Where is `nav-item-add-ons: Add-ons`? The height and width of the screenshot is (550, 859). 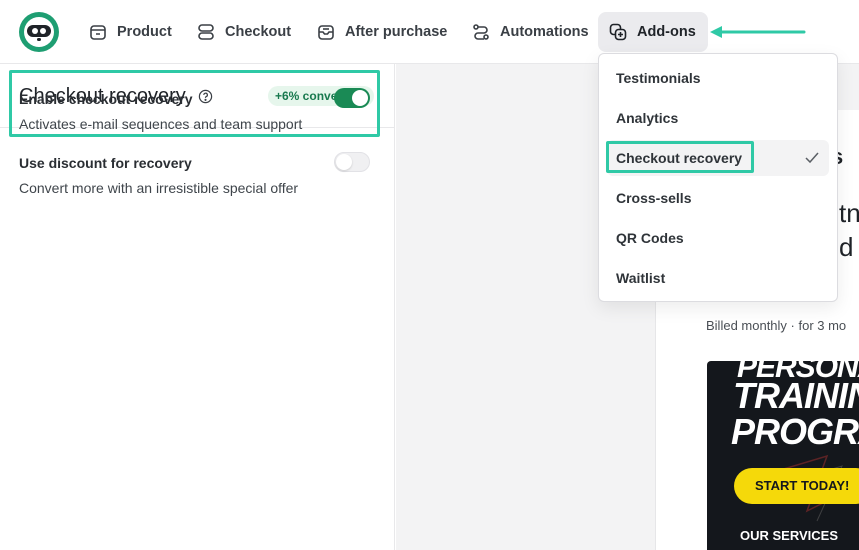 nav-item-add-ons: Add-ons is located at coordinates (653, 32).